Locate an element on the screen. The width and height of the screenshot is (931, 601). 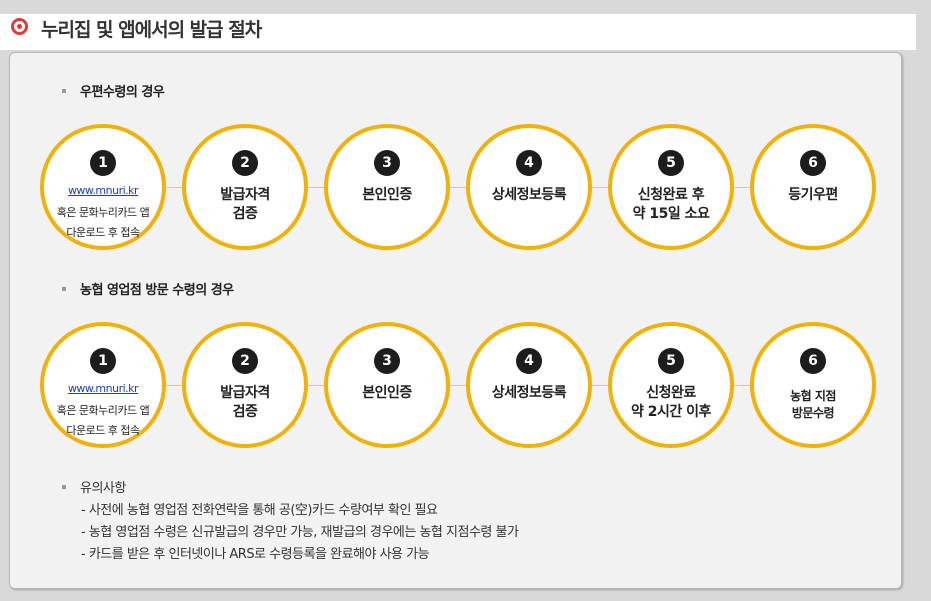
step-6-circle: 6 등기우편 is located at coordinates (813, 187).